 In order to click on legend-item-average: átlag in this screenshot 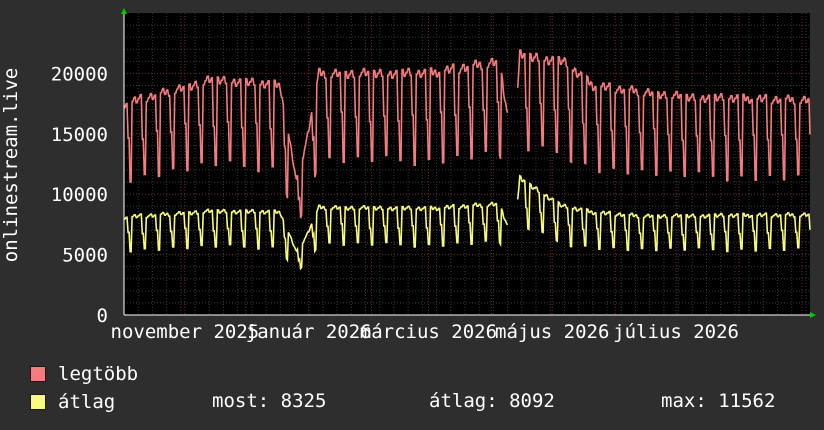, I will do `click(72, 402)`.